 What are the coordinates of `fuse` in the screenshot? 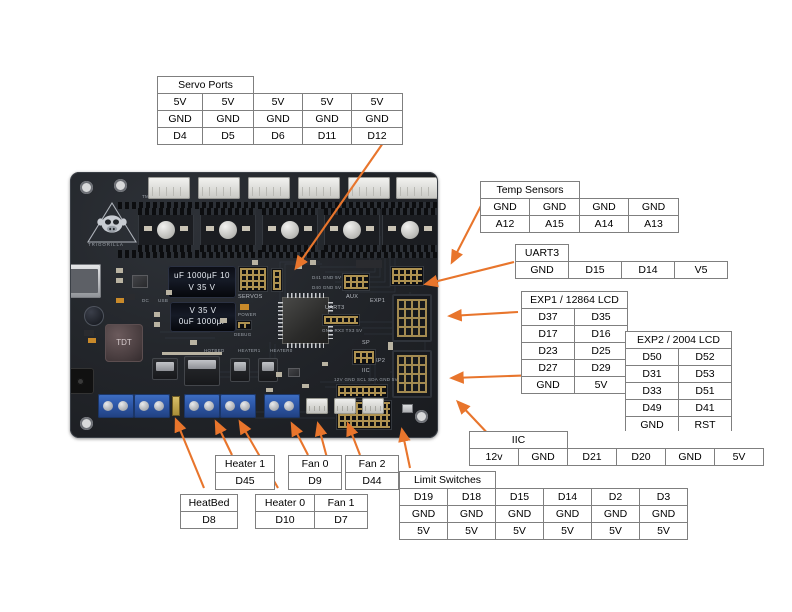 It's located at (176, 406).